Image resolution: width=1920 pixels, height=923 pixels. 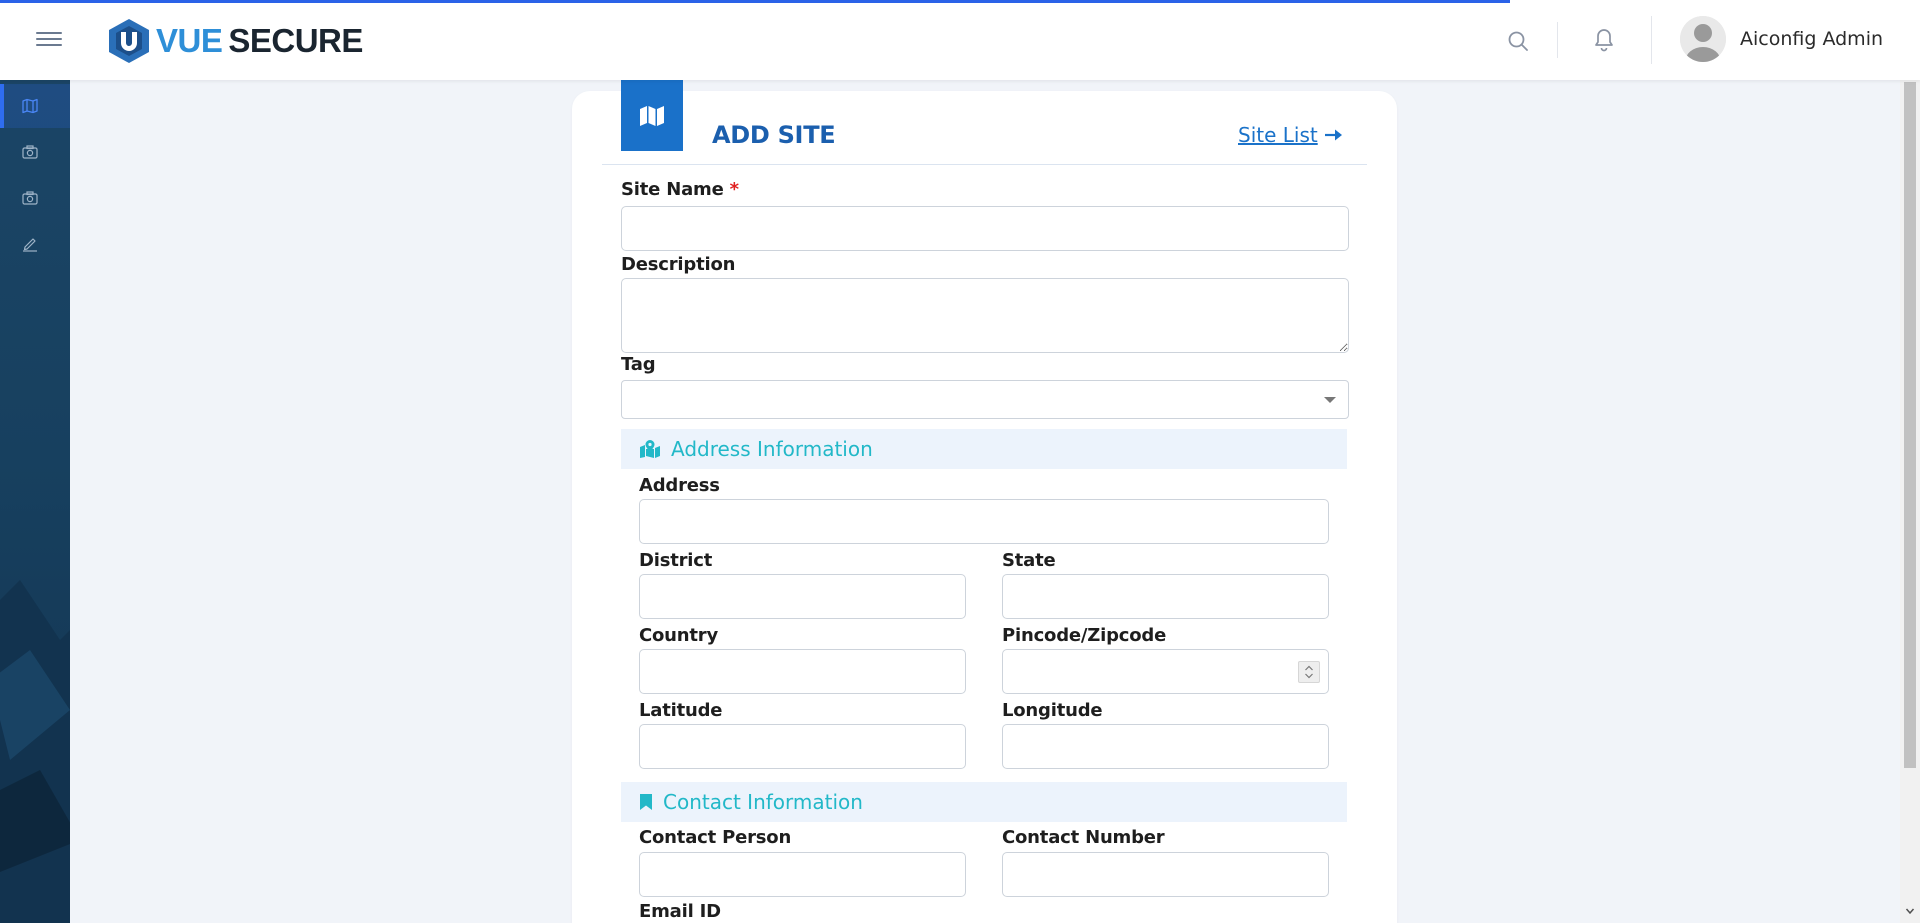 I want to click on shield-logo-icon, so click(x=129, y=41).